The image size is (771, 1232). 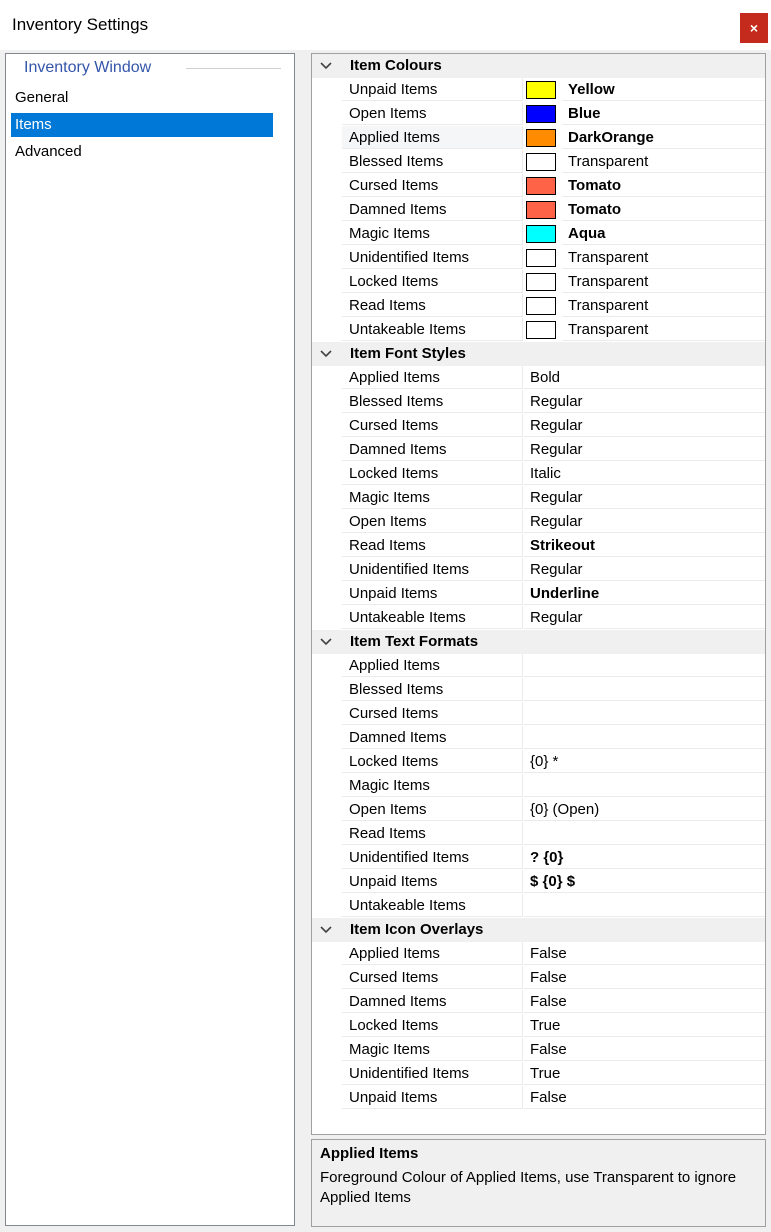 I want to click on property-value: Bold, so click(x=644, y=377).